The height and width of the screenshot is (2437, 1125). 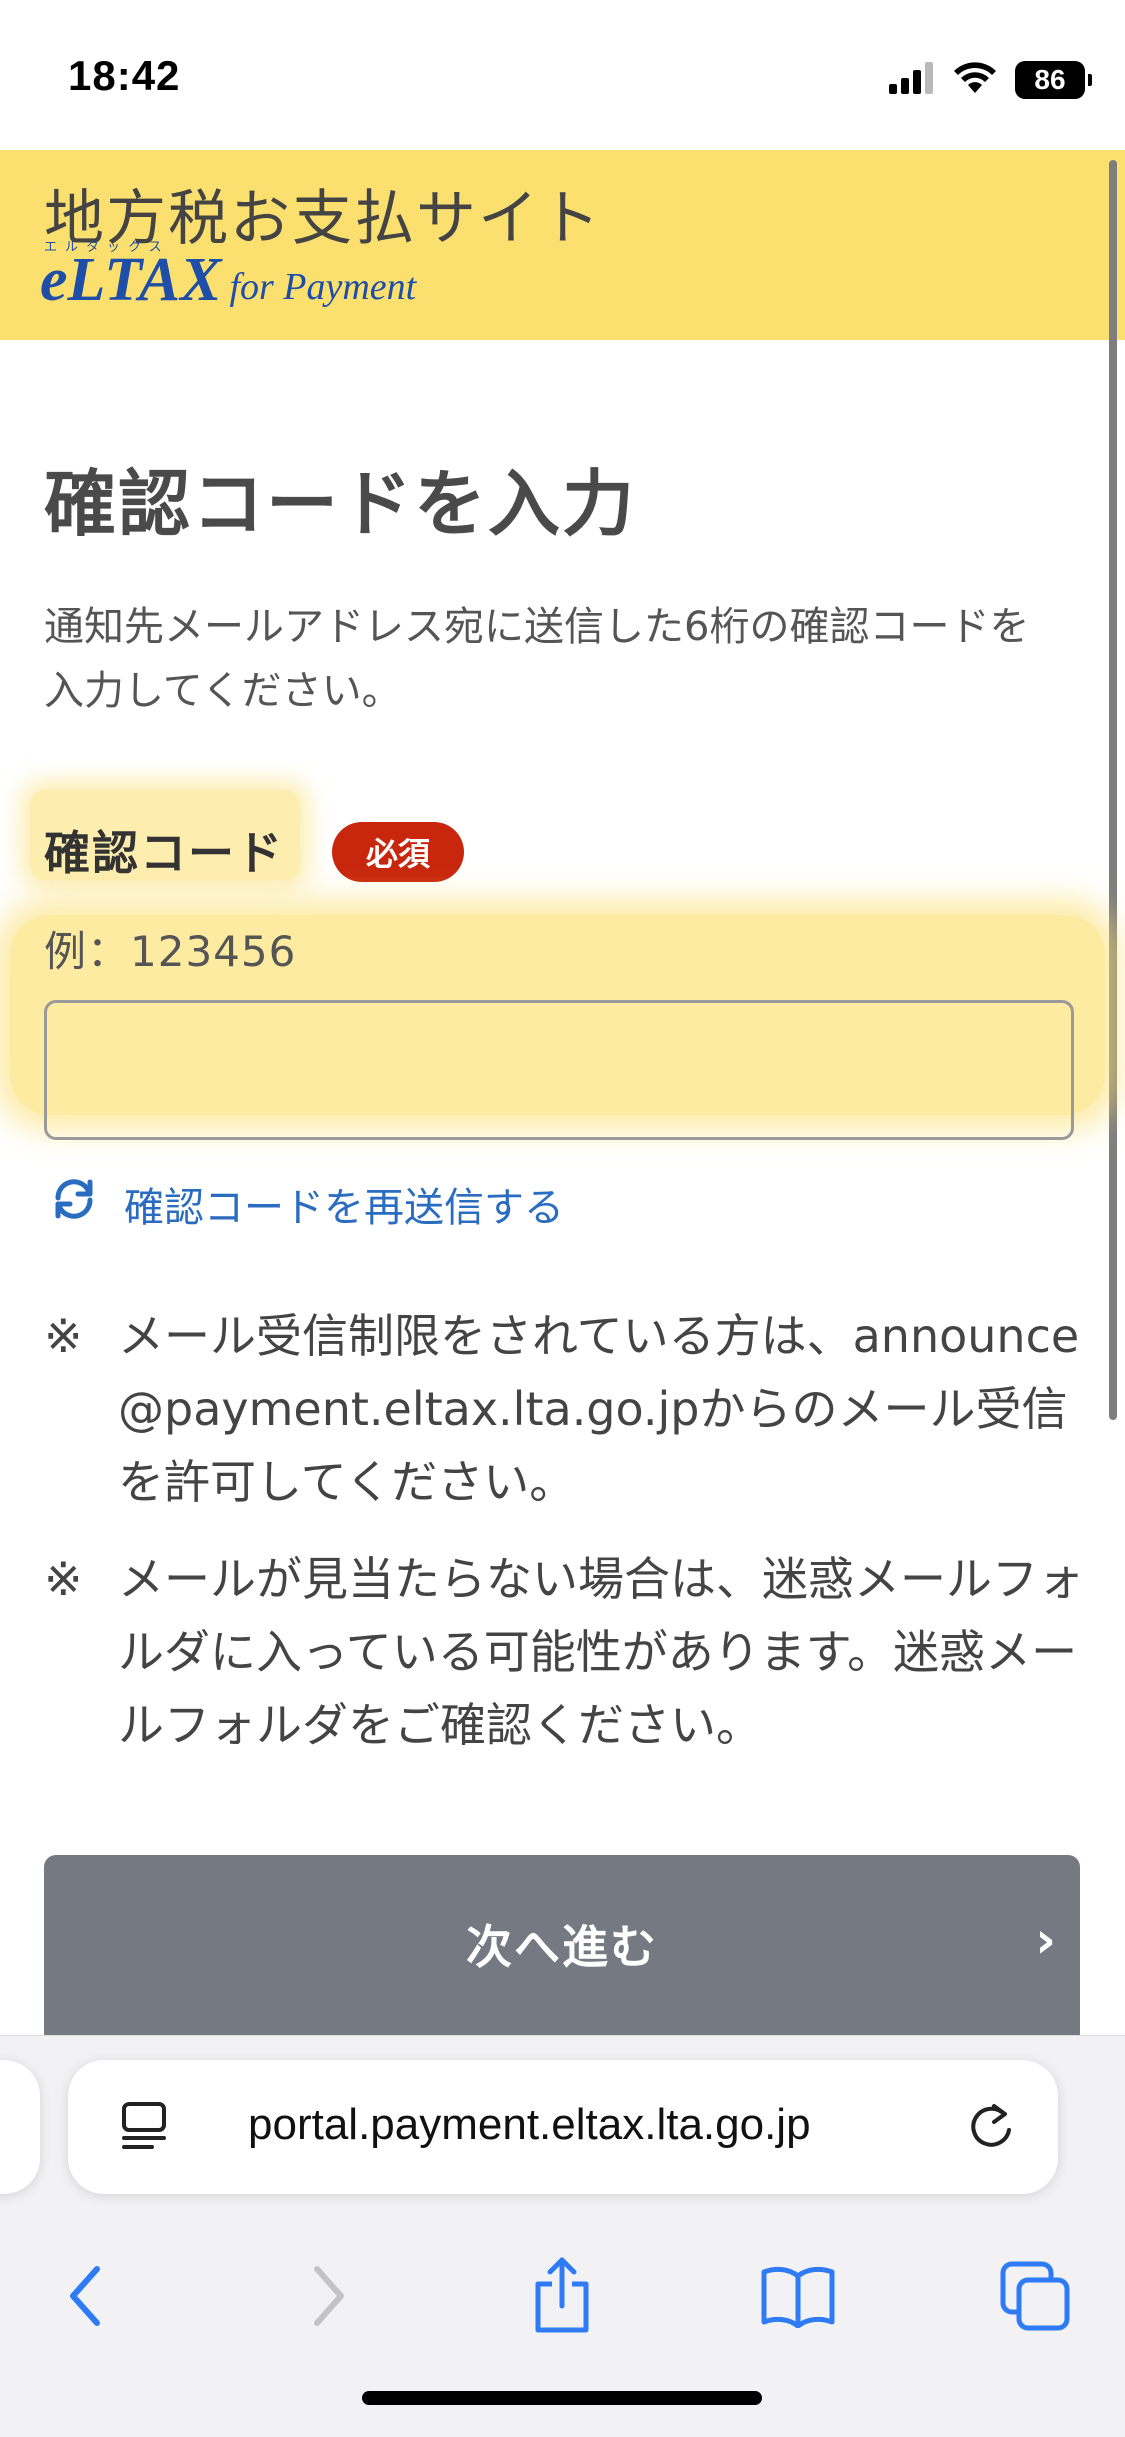 I want to click on bookmarks-icon, so click(x=798, y=2296).